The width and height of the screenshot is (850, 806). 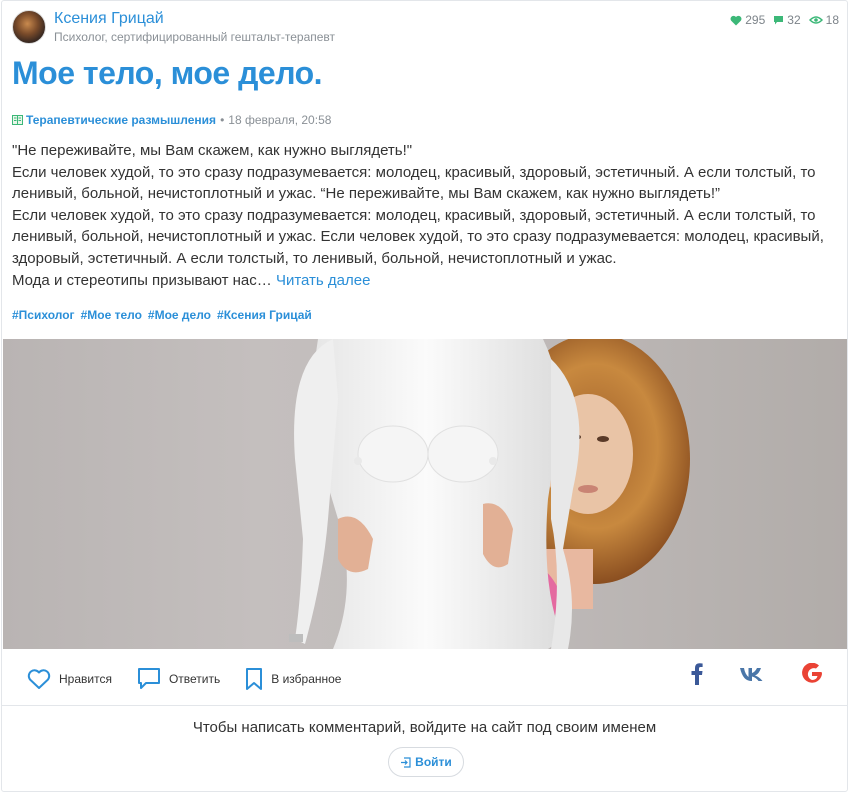 What do you see at coordinates (111, 315) in the screenshot?
I see `tag-link: #Мое тело` at bounding box center [111, 315].